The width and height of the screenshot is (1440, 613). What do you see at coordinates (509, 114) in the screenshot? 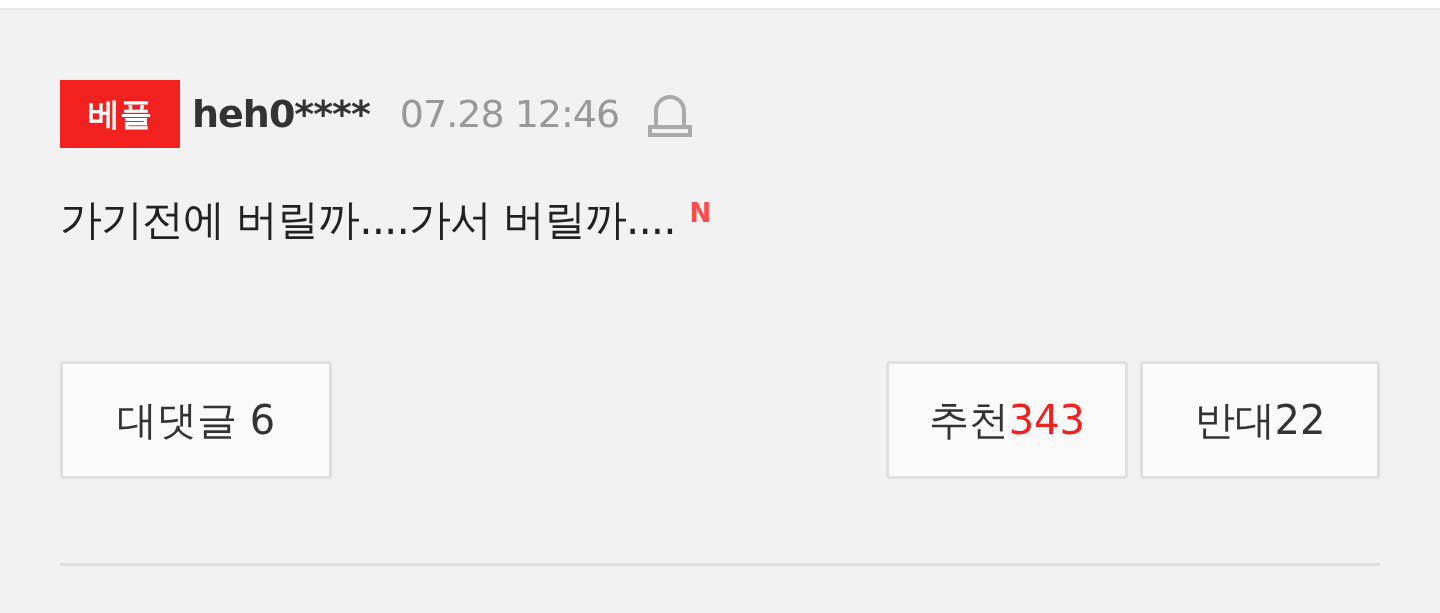
I see `comment-date: 07.28 12:46` at bounding box center [509, 114].